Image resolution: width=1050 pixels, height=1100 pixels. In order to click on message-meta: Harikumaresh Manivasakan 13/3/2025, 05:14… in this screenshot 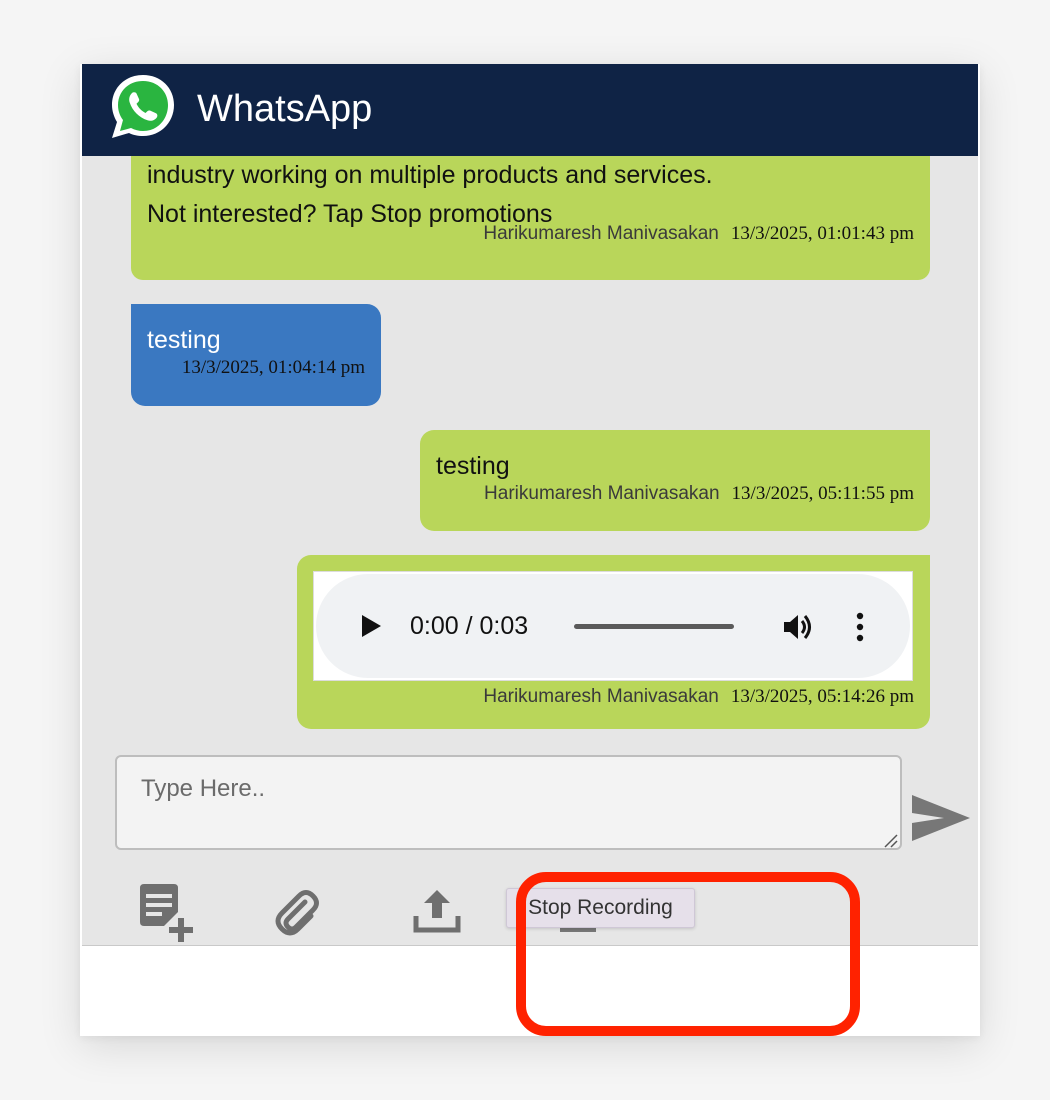, I will do `click(613, 697)`.